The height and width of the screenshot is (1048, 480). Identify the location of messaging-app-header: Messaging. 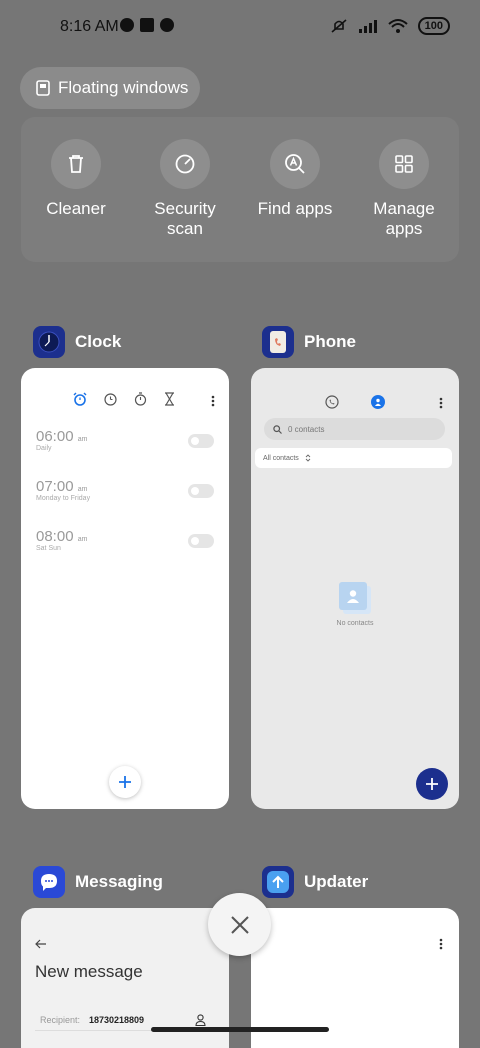
(98, 882).